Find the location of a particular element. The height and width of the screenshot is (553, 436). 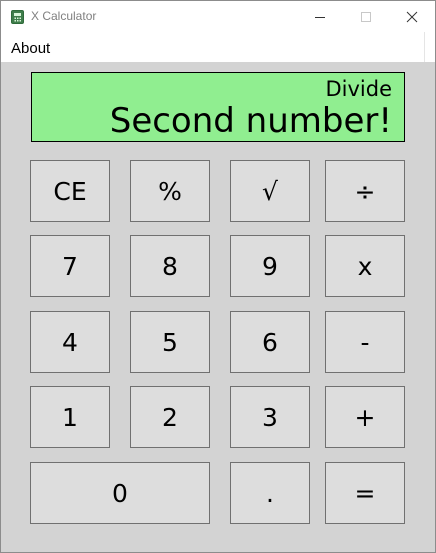

maximize-button is located at coordinates (366, 16).